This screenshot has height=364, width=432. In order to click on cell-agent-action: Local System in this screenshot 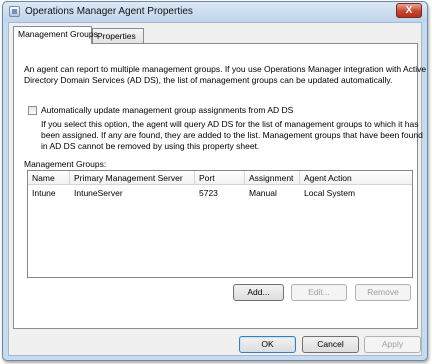, I will do `click(330, 193)`.